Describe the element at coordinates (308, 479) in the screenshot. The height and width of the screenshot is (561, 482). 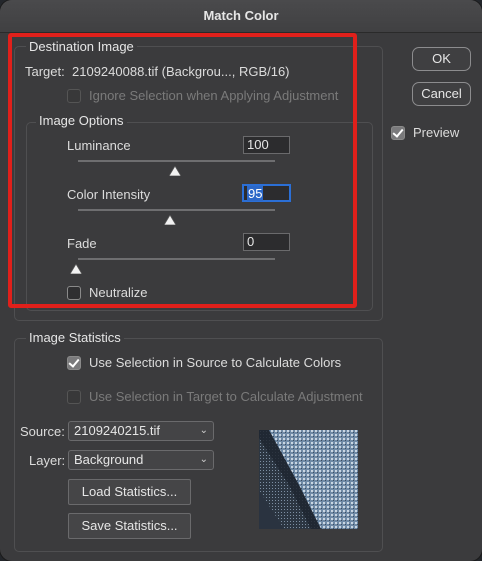
I see `source-thumbnail` at that location.